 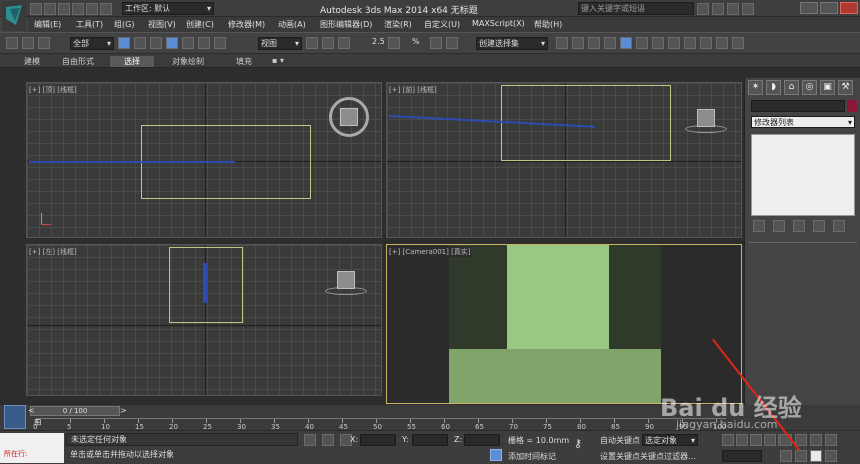 I want to click on reference-coordinate-dropdown: 视图 ▾, so click(x=280, y=43).